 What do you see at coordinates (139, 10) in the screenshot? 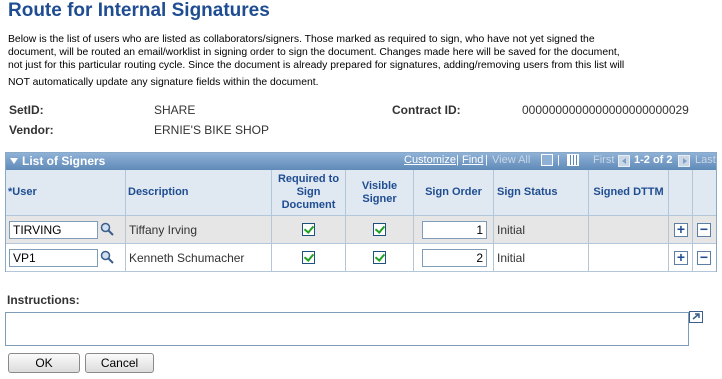
I see `page-title: Route for Internal Signatures` at bounding box center [139, 10].